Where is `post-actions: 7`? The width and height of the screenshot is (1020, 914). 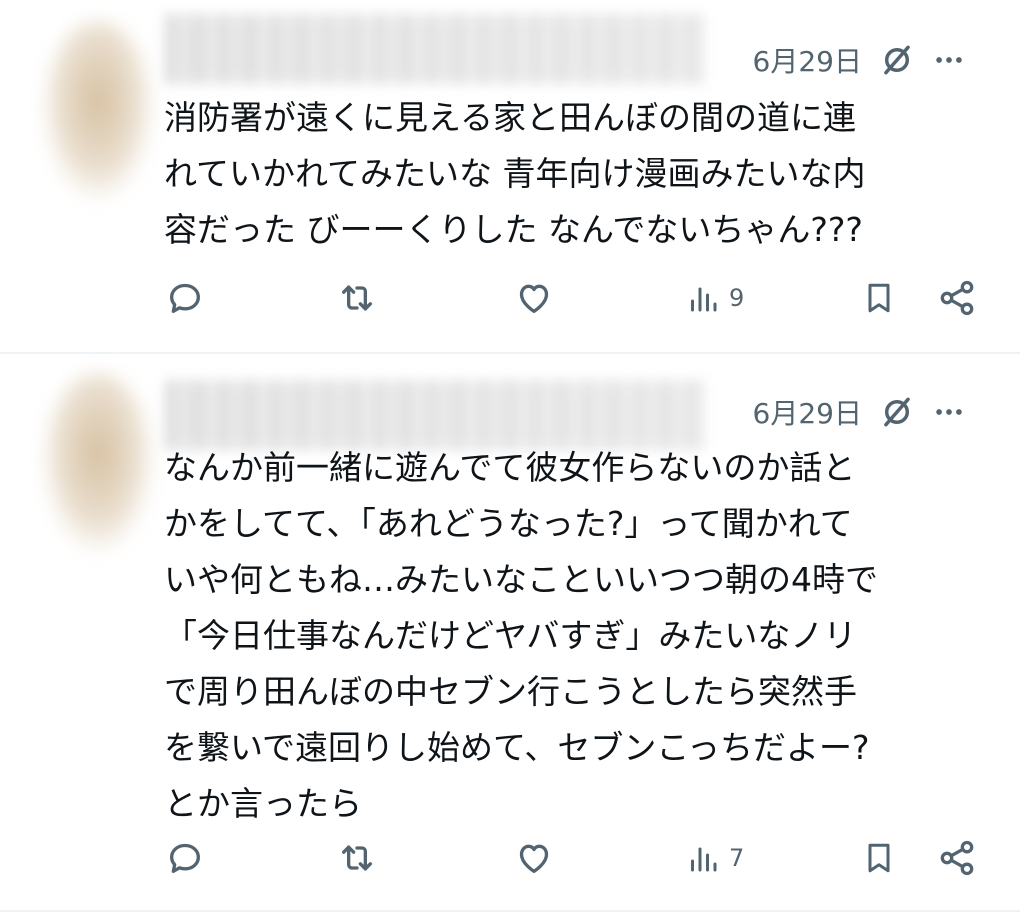 post-actions: 7 is located at coordinates (571, 858).